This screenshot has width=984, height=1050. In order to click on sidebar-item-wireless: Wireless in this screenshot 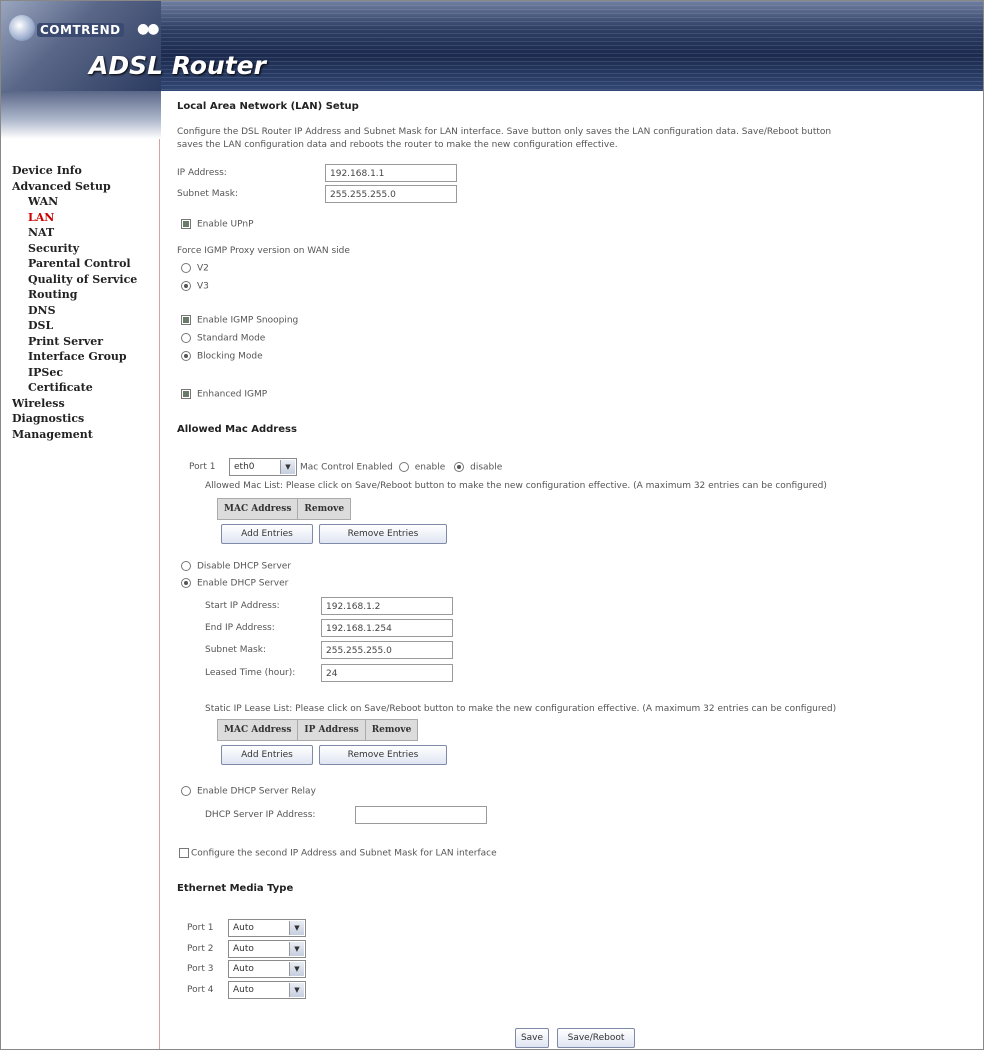, I will do `click(74, 404)`.